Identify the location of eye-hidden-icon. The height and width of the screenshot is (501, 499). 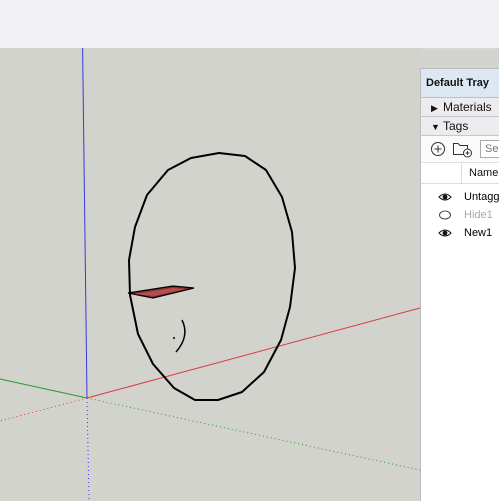
(445, 215).